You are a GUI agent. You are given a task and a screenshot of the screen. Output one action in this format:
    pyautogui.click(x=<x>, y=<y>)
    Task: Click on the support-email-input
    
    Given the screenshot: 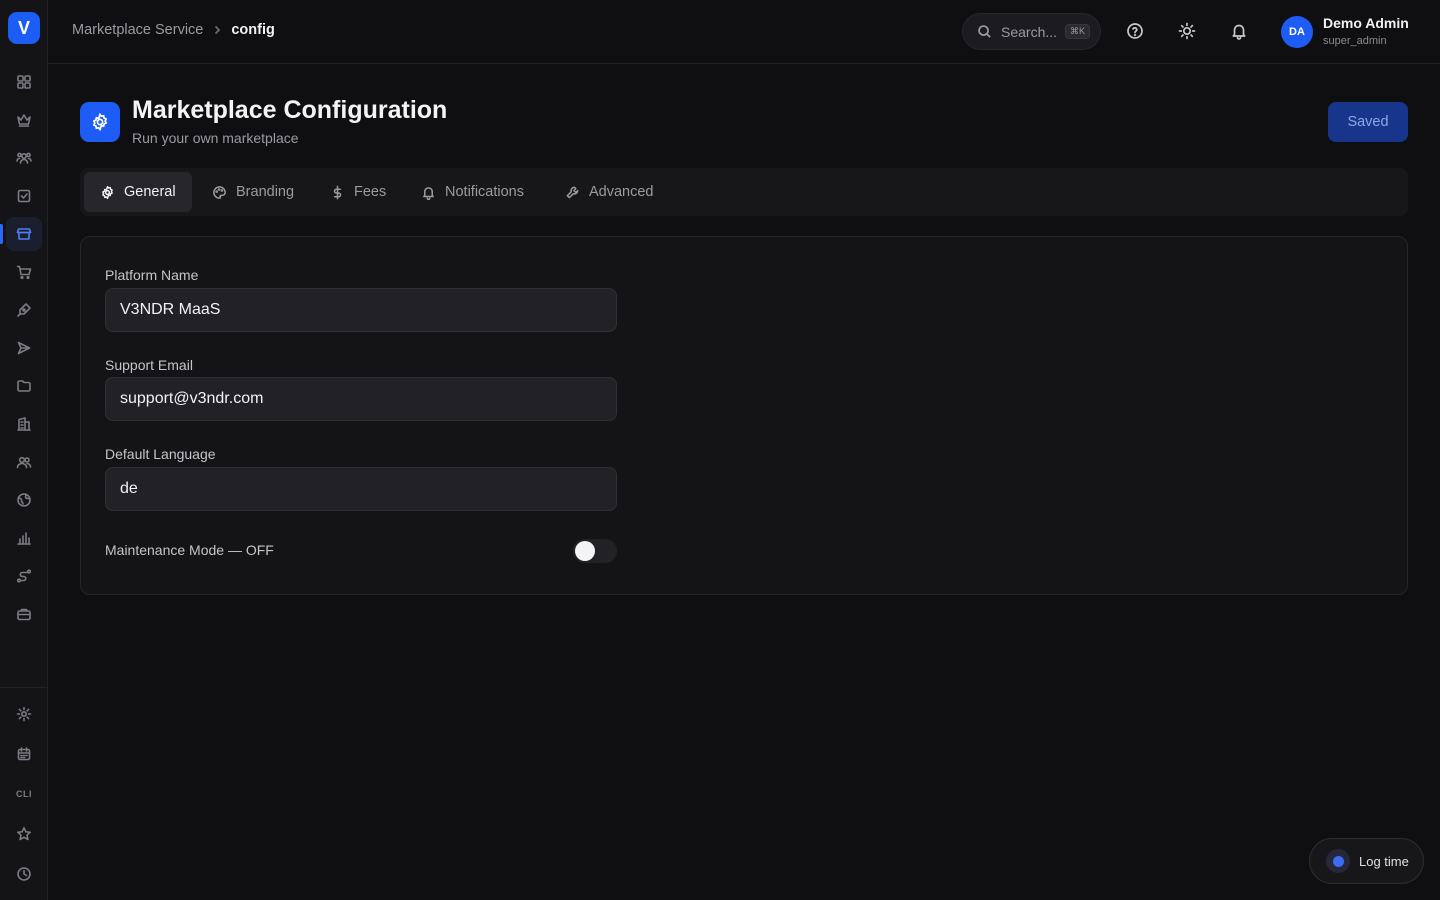 What is the action you would take?
    pyautogui.click(x=361, y=399)
    